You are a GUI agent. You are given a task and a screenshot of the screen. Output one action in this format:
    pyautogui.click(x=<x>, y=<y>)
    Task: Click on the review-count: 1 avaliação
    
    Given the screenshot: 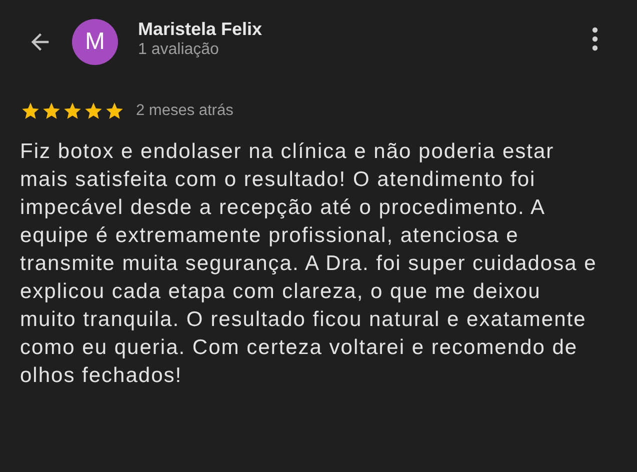 What is the action you would take?
    pyautogui.click(x=179, y=50)
    